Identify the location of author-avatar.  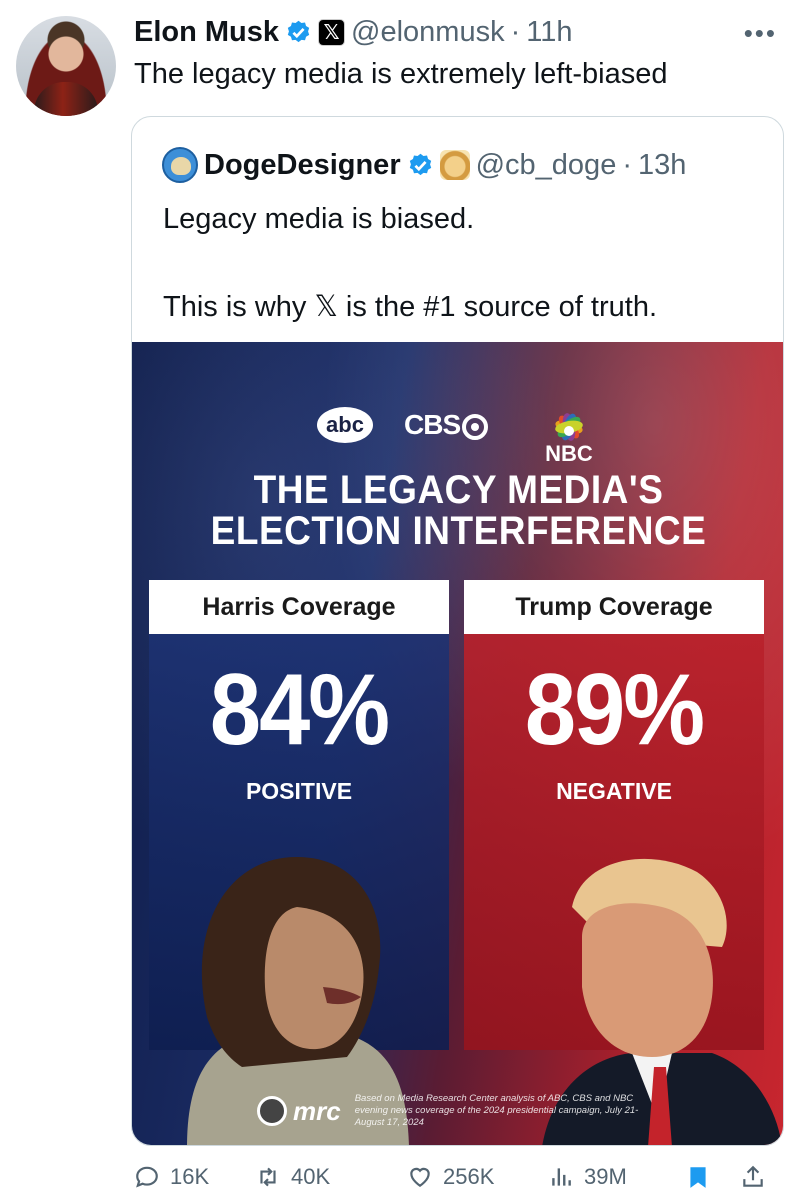
(66, 66).